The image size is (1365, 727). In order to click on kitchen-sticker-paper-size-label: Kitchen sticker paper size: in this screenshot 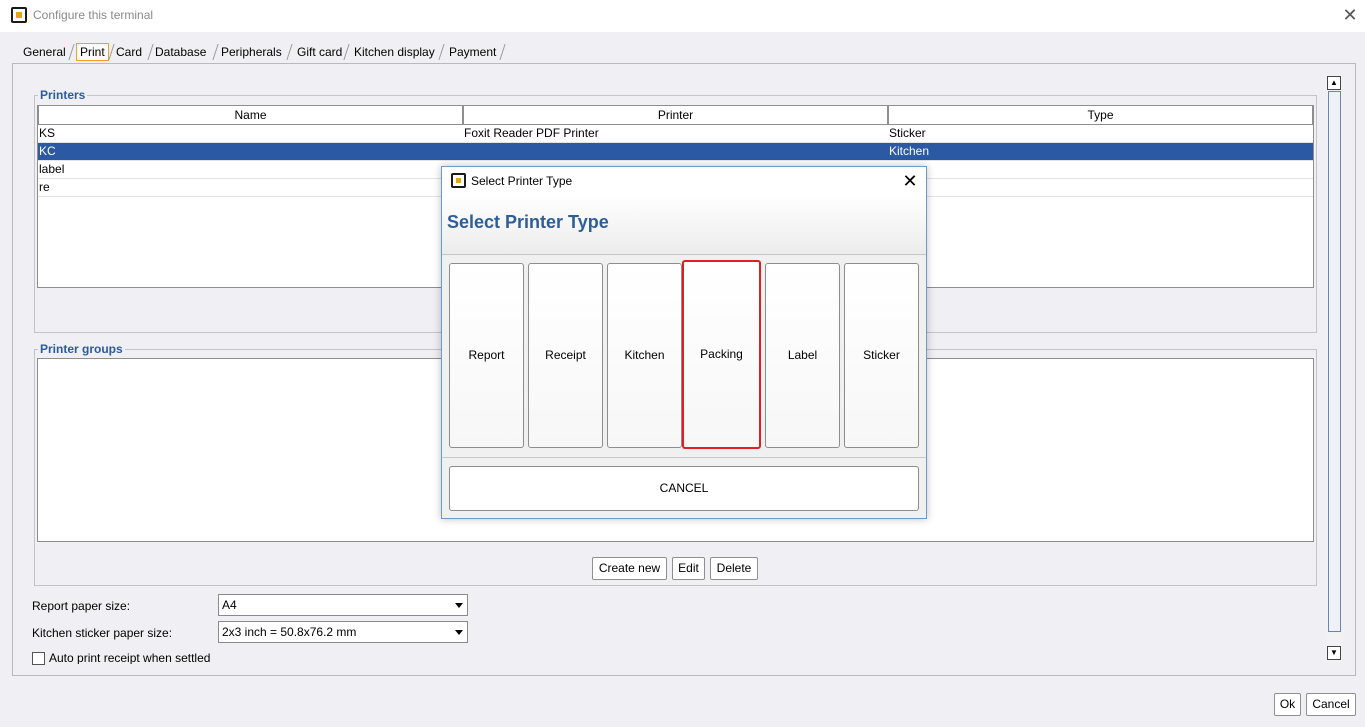, I will do `click(102, 633)`.